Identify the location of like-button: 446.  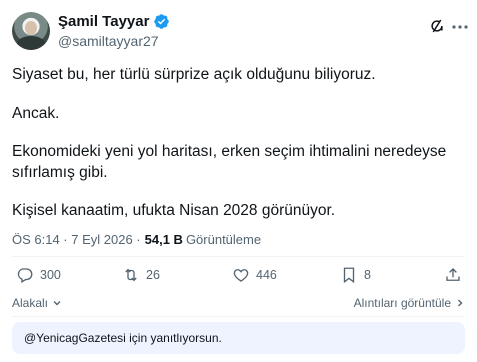
(254, 275).